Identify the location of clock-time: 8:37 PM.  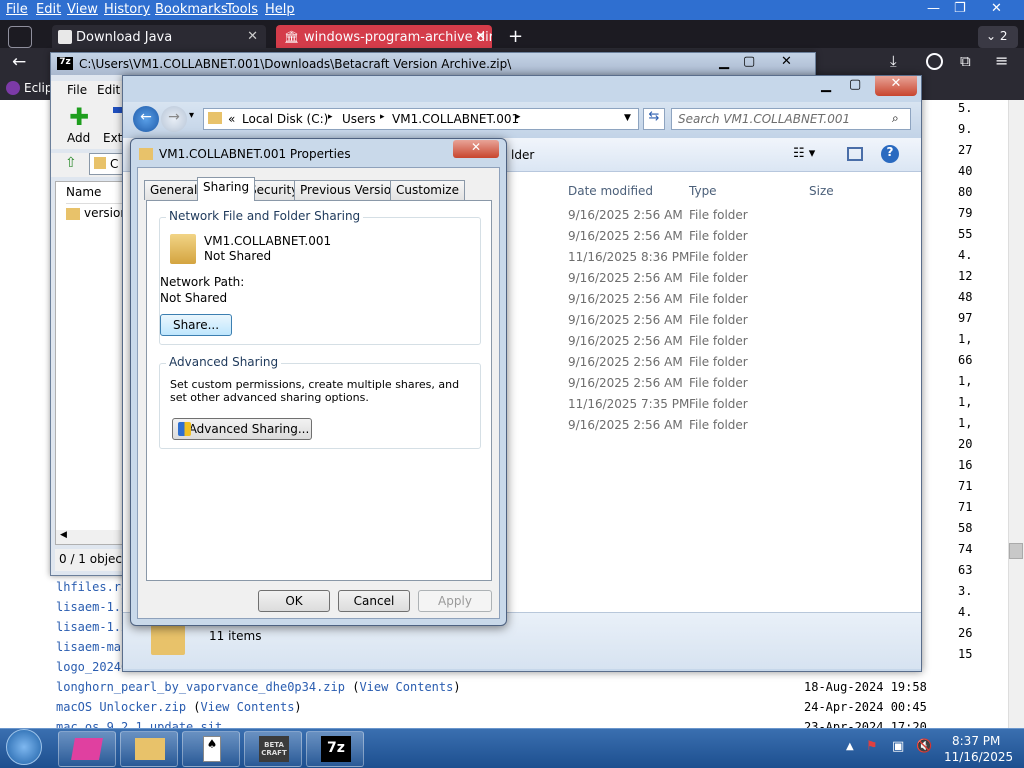
(976, 741).